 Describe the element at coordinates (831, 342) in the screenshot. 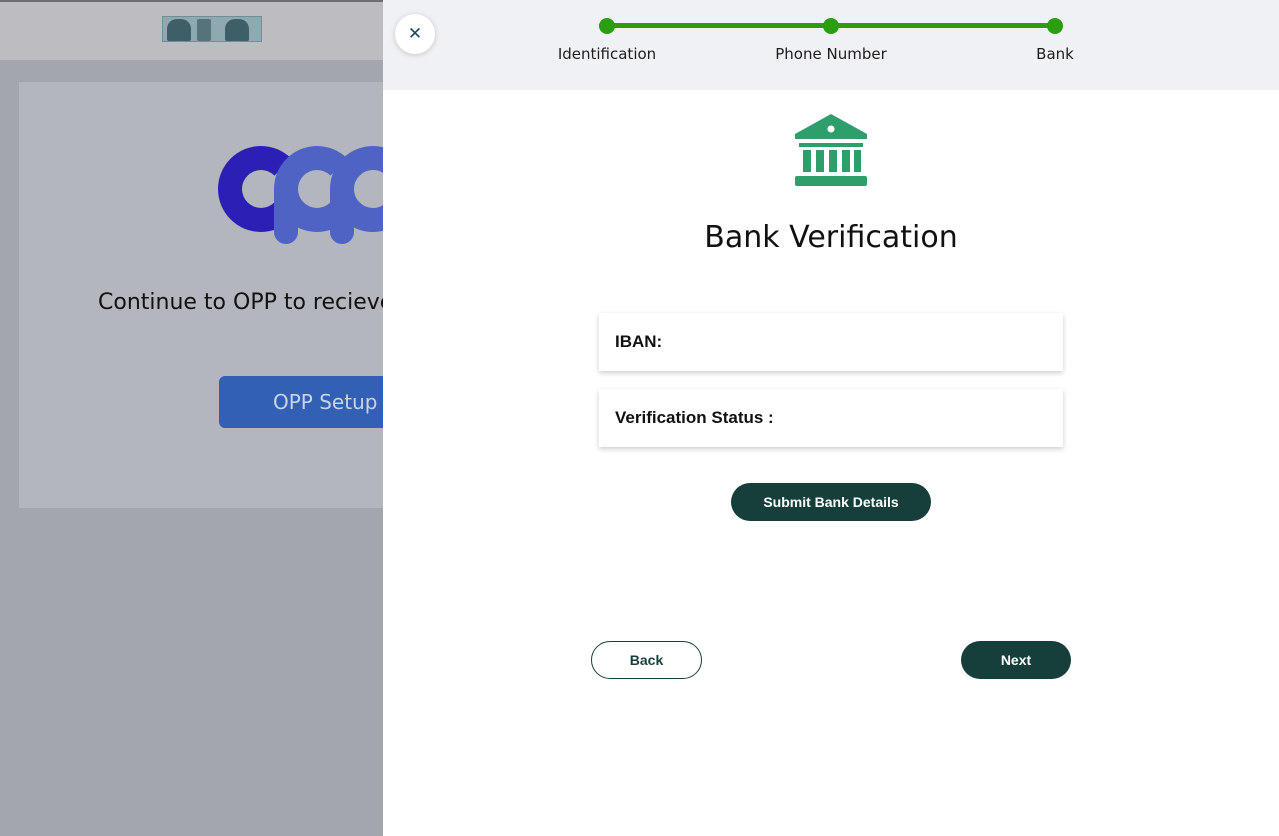

I see `iban-field: IBAN:` at that location.